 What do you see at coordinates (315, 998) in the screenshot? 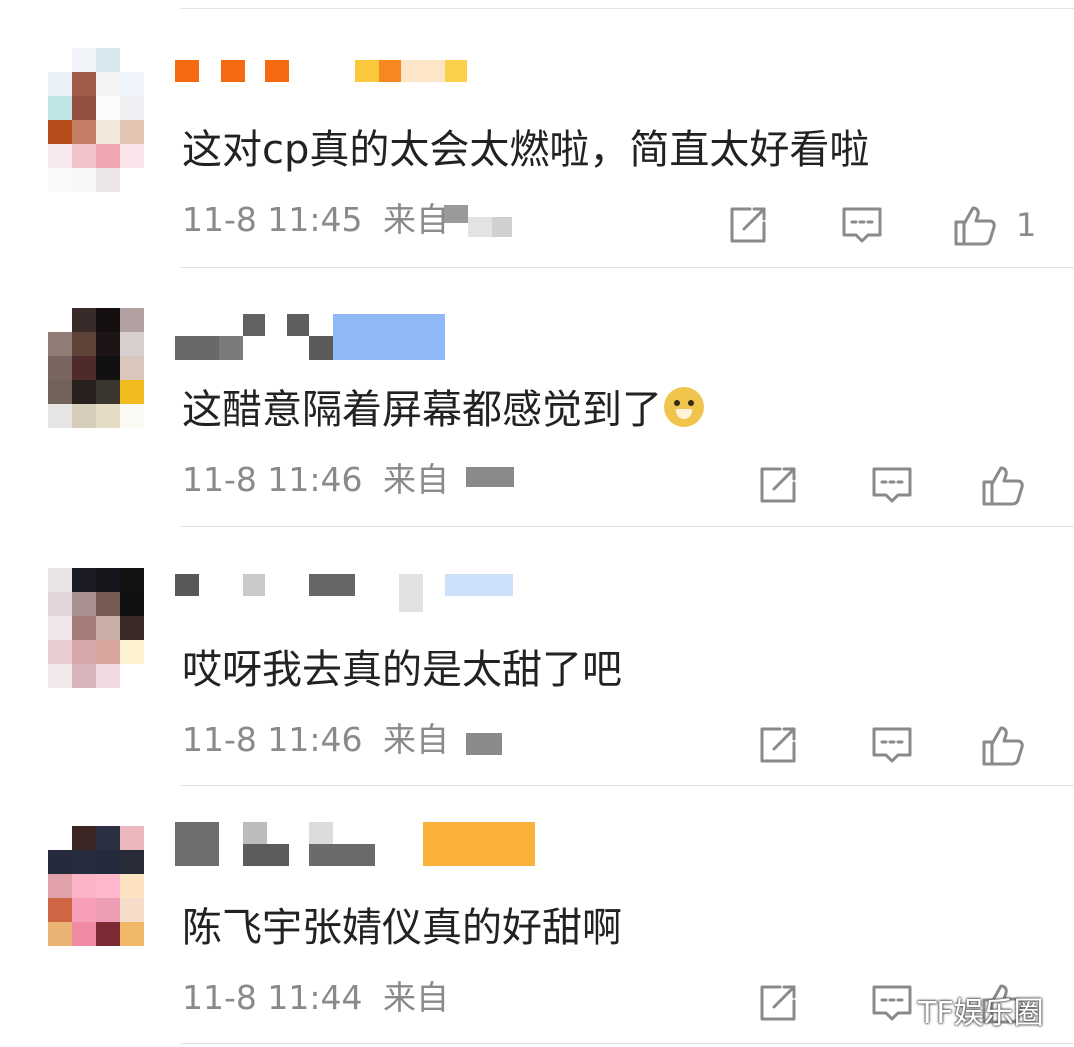
I see `comment-meta: 11-8 11:44 来自` at bounding box center [315, 998].